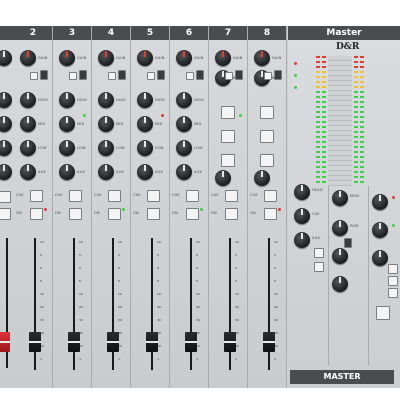 This screenshot has width=400, height=400. I want to click on knob-label: AUX, so click(159, 172).